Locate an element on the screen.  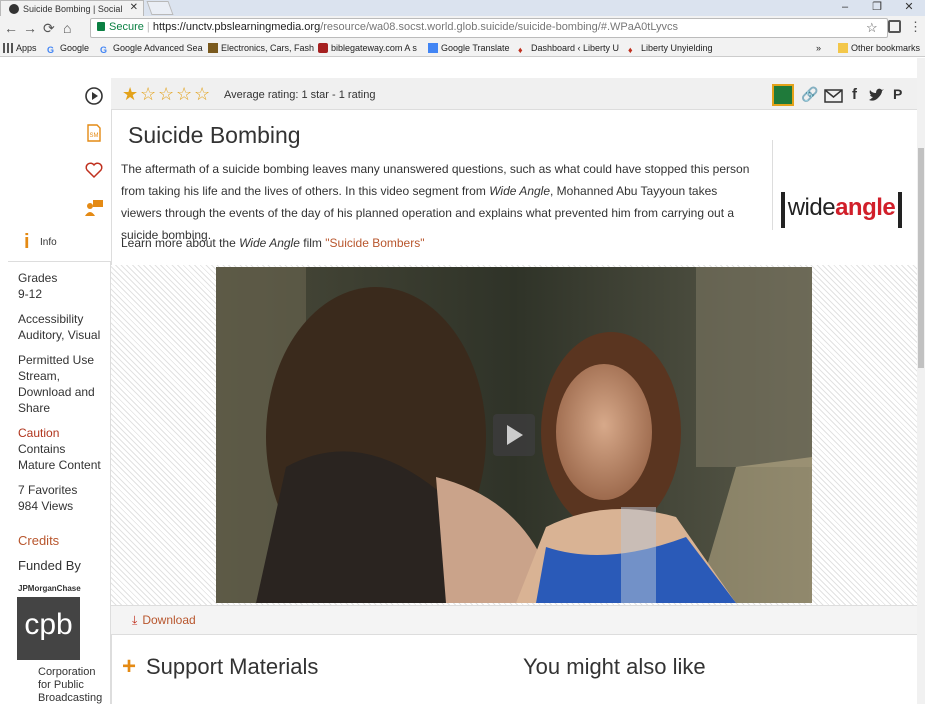
logo-angle: angle is located at coordinates (865, 207).